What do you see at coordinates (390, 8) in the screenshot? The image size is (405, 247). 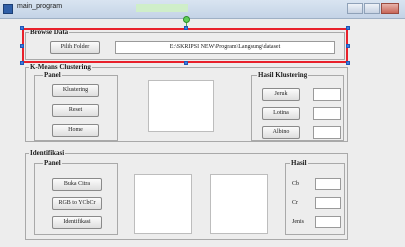 I see `close-button` at bounding box center [390, 8].